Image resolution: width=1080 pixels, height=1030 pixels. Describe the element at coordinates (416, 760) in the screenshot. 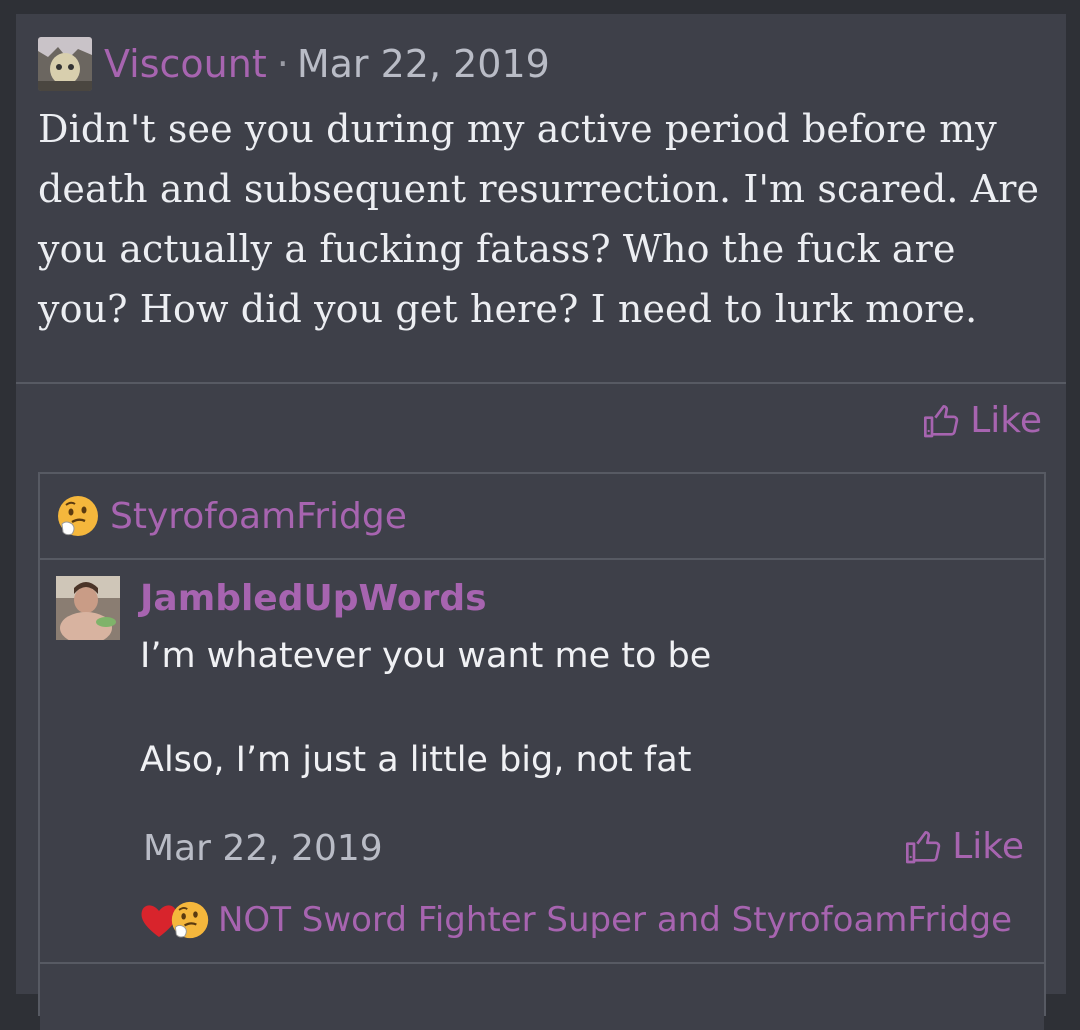

I see `quoted-line: Also, I’m just a little big, not fat` at that location.